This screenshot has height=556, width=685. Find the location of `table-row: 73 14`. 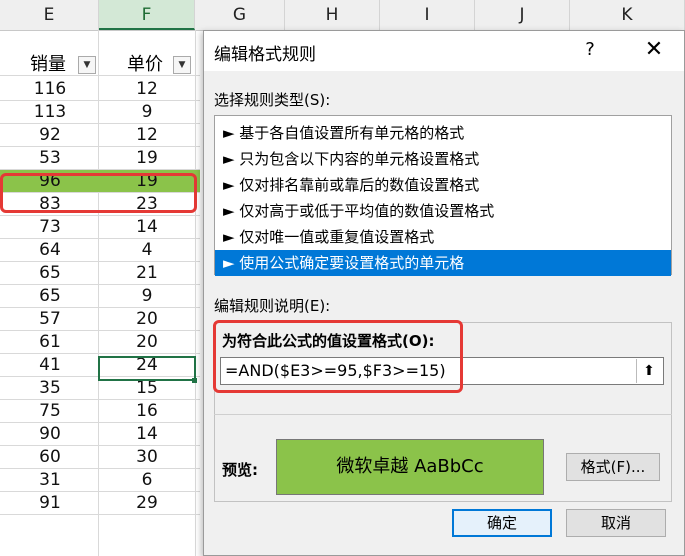

table-row: 73 14 is located at coordinates (100, 227).